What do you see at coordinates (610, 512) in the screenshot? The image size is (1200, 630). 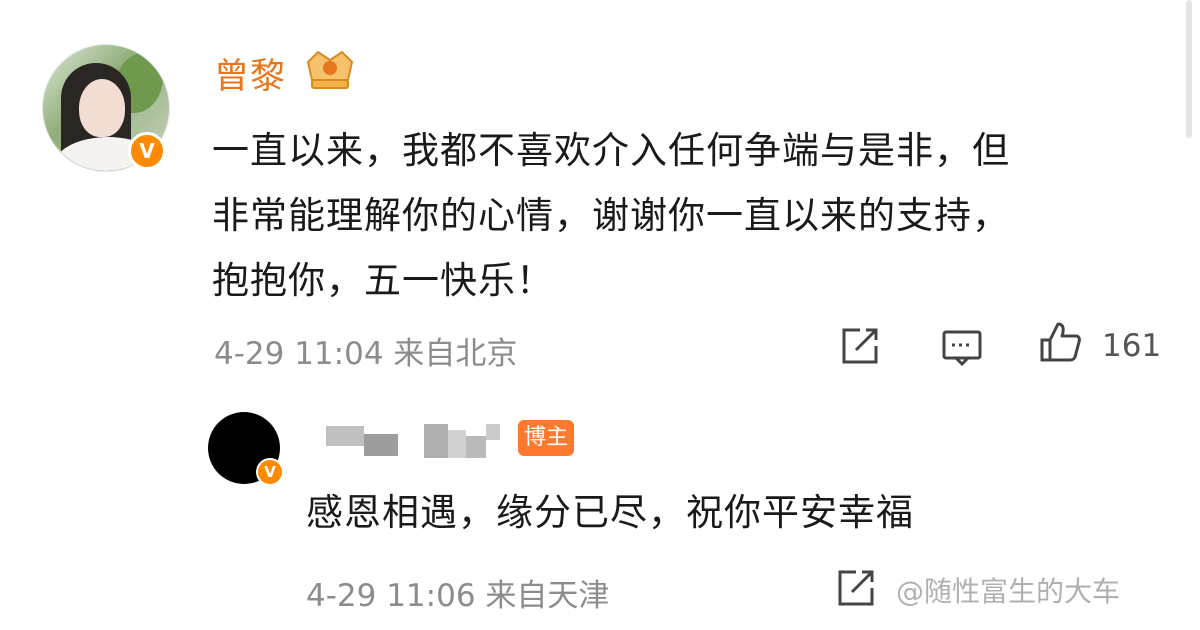 I see `reply-content: 感恩相遇，缘分已尽，祝你平安幸福` at bounding box center [610, 512].